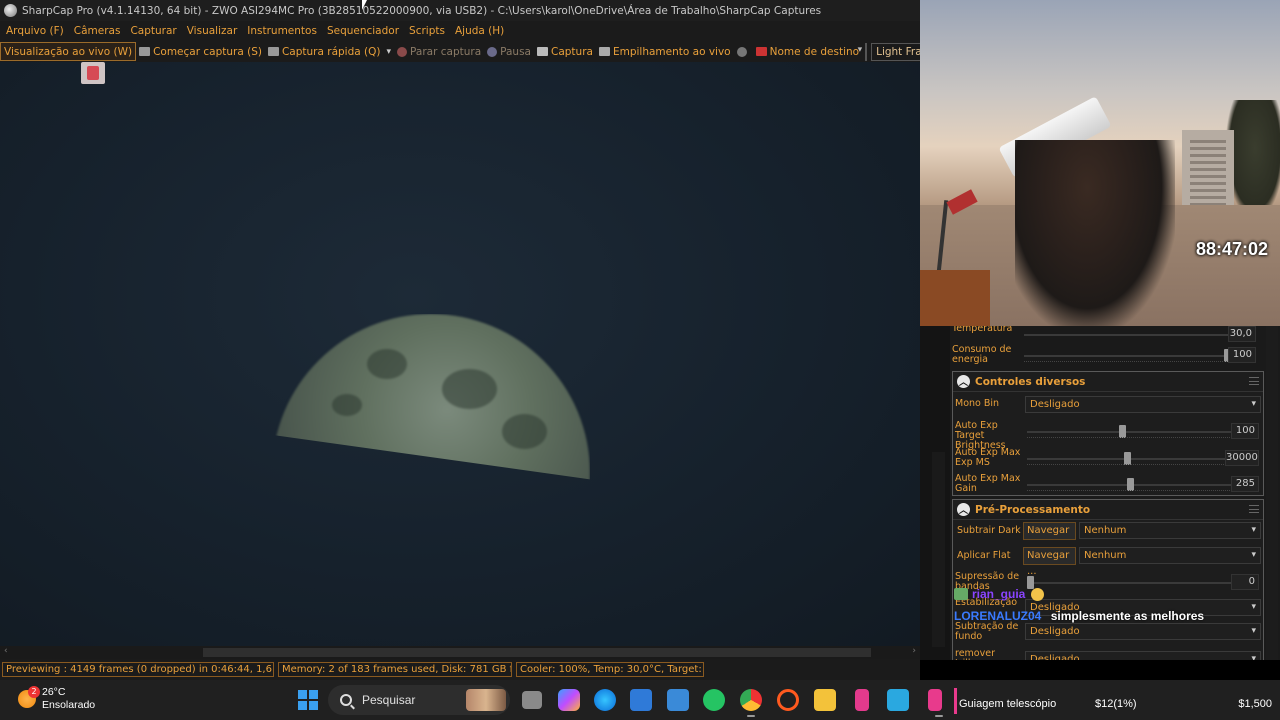 This screenshot has width=1280, height=720. I want to click on target-name-button: Nome de destino, so click(807, 51).